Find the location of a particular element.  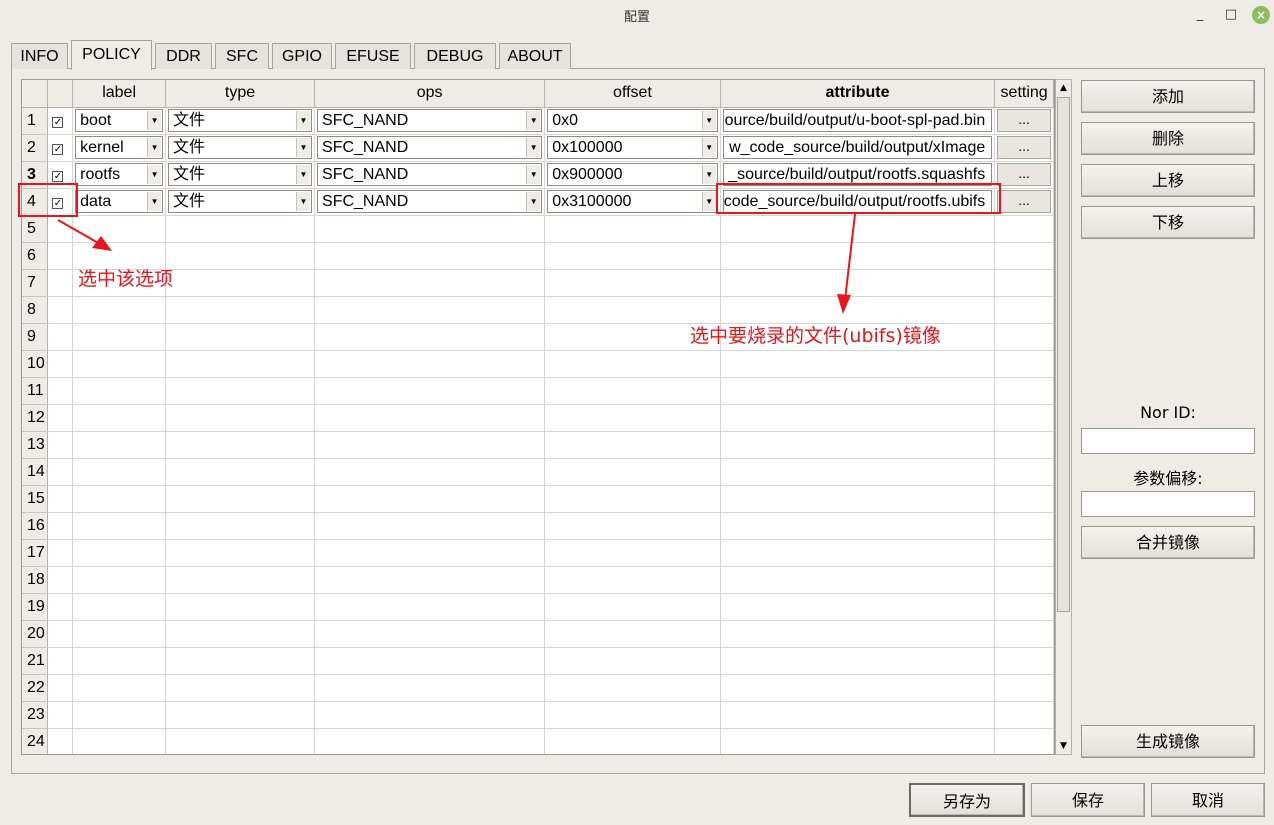

row-number: 1 is located at coordinates (35, 121).